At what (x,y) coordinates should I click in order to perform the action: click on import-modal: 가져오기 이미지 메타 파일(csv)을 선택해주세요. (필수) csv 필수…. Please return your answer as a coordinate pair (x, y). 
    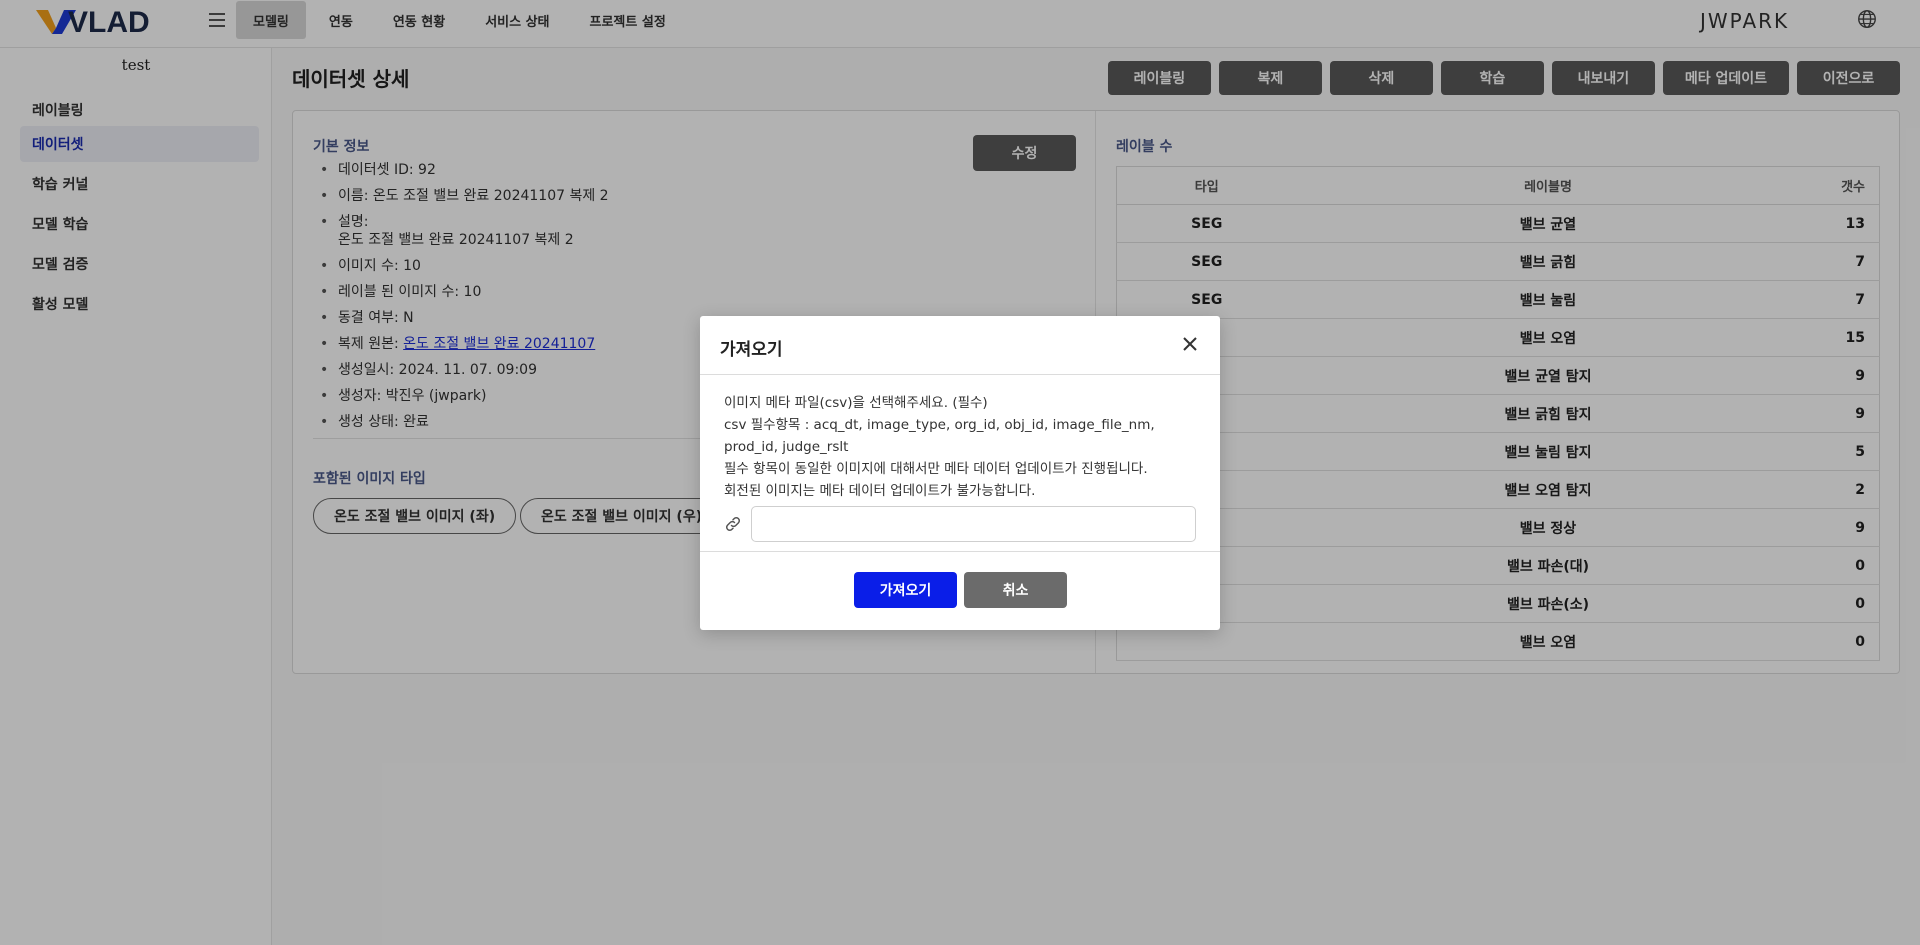
    Looking at the image, I should click on (960, 473).